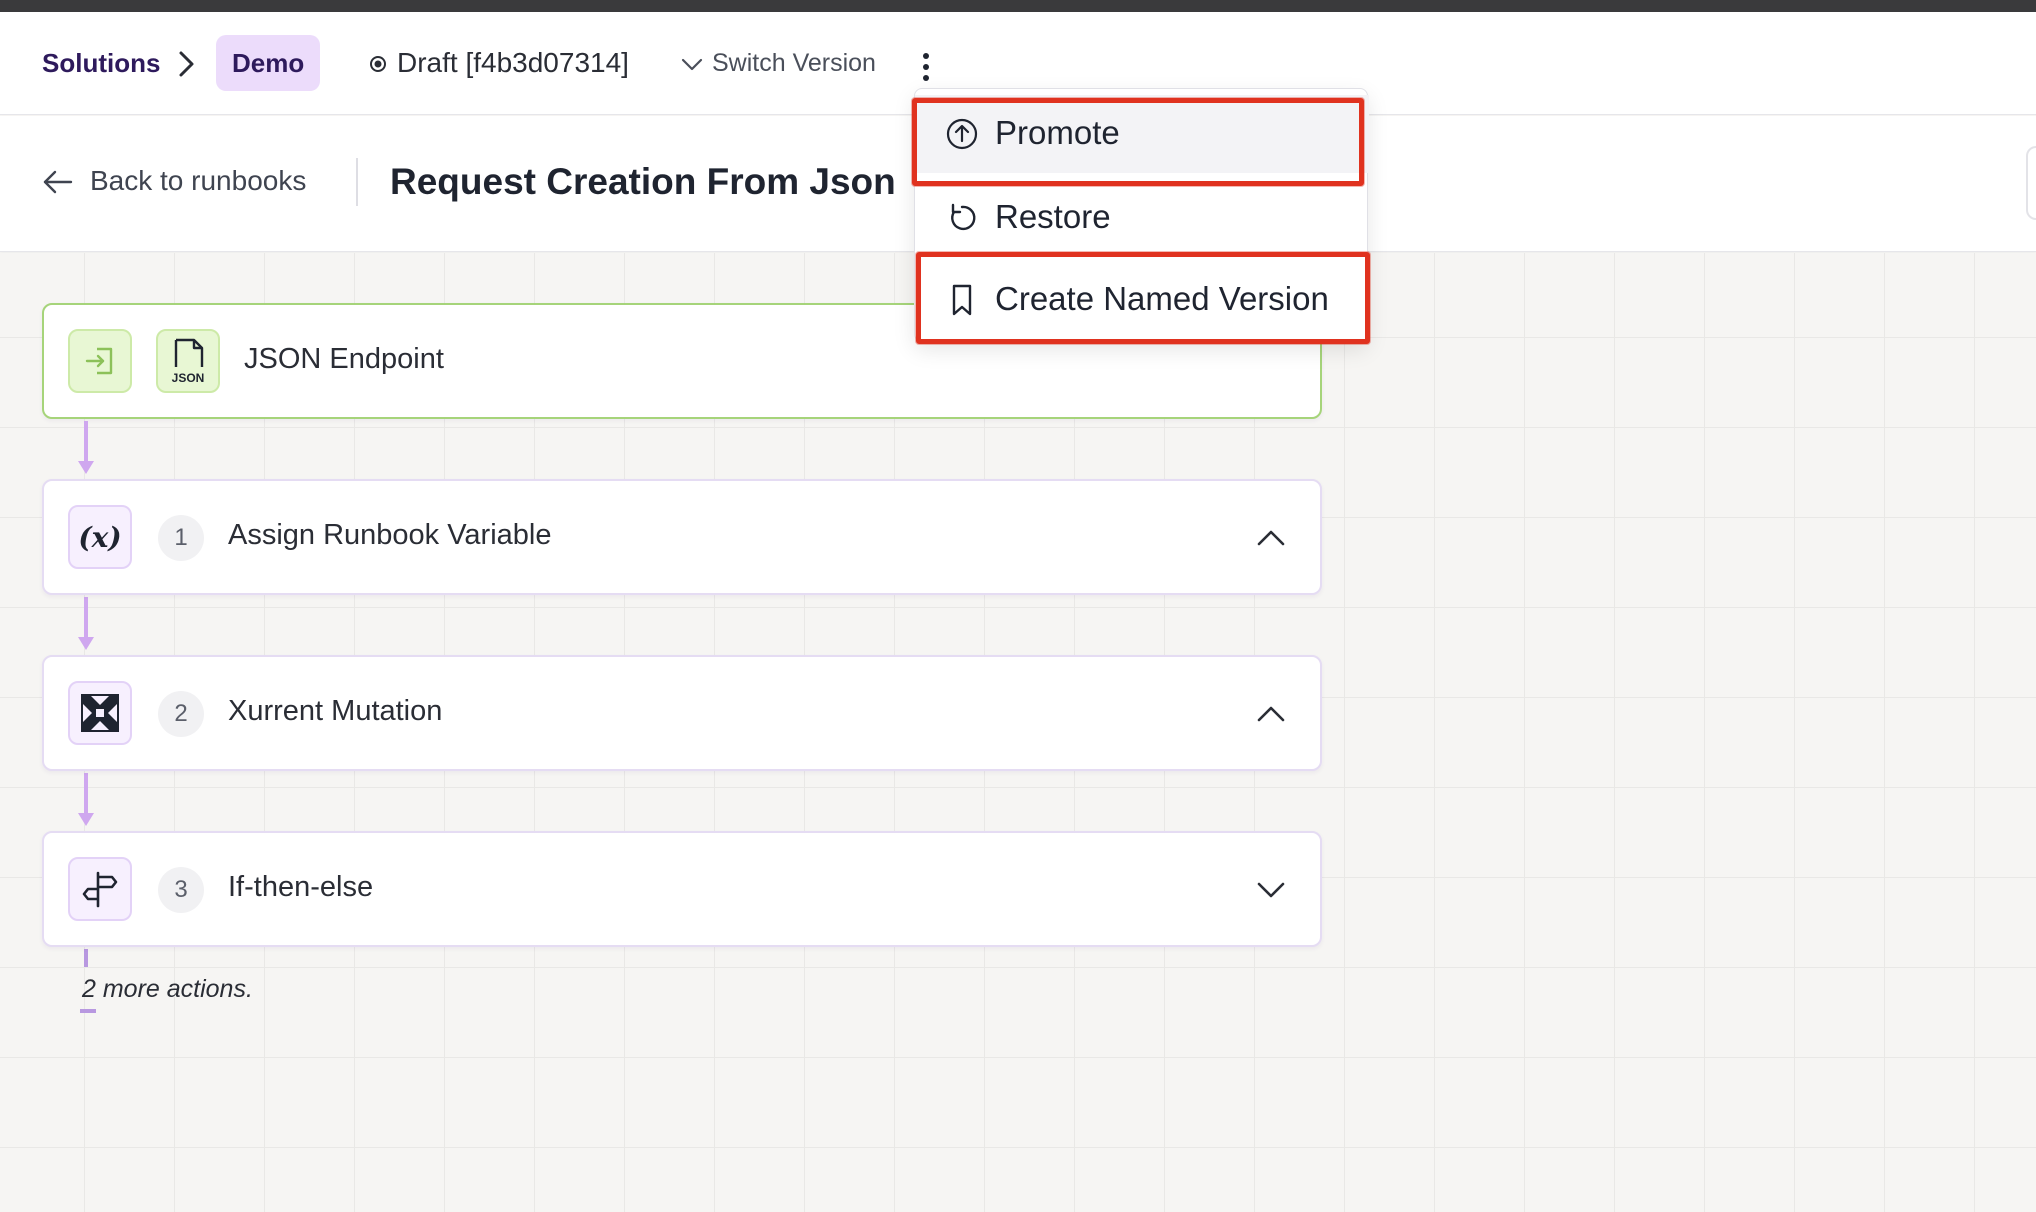  What do you see at coordinates (181, 538) in the screenshot?
I see `step-number-badge: 1` at bounding box center [181, 538].